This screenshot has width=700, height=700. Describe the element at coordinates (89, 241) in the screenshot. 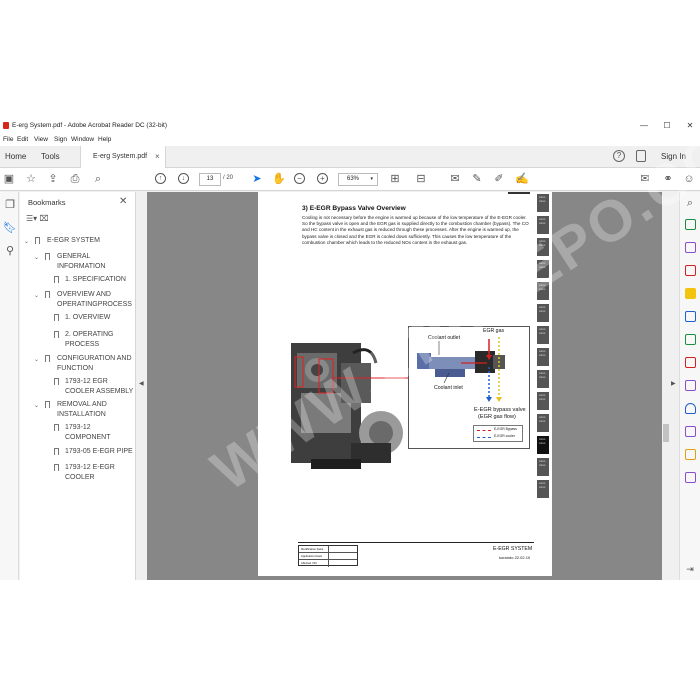

I see `bookmark-item: E-EGR SYSTEM` at that location.